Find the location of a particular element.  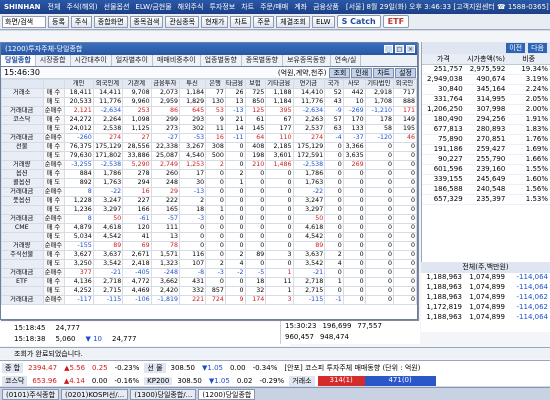

execution-query-button: 체결조회 is located at coordinates (293, 21).